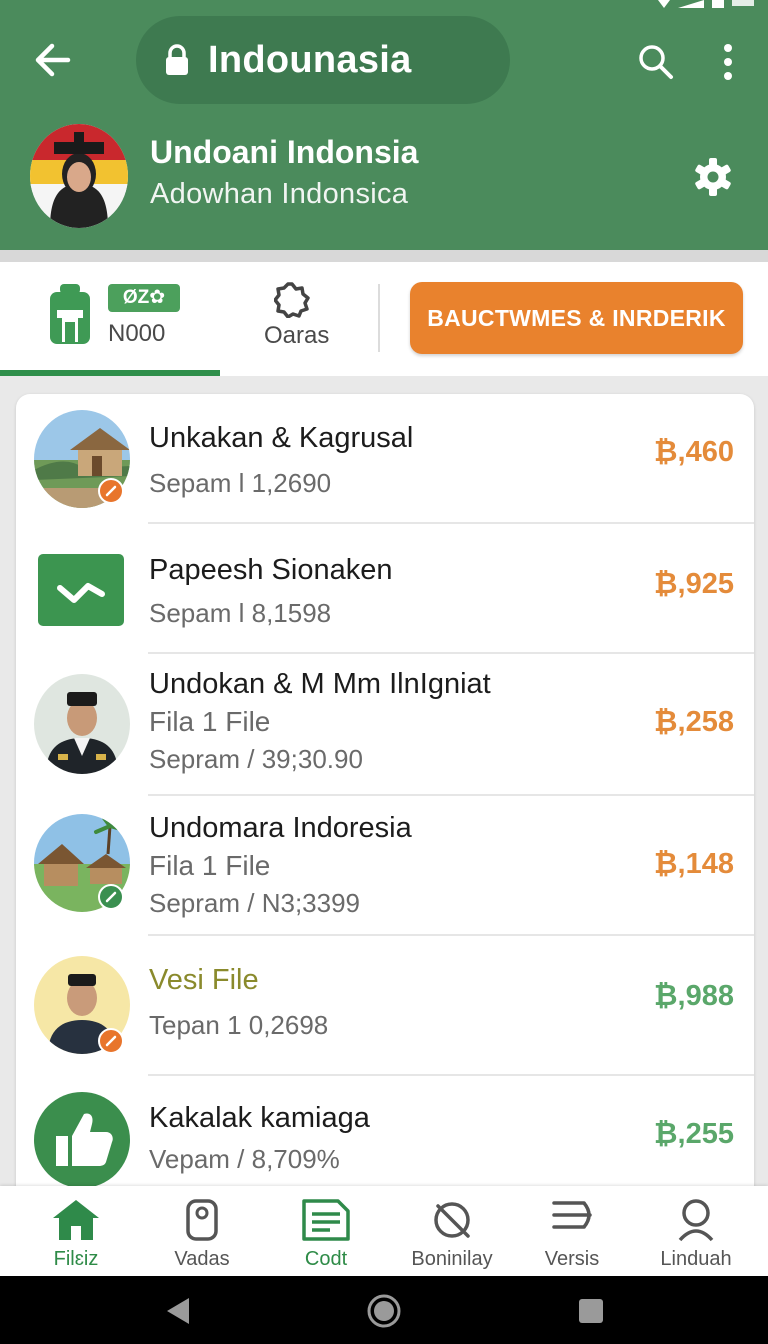  What do you see at coordinates (240, 613) in the screenshot?
I see `item-meta: Sepam l 8,1598` at bounding box center [240, 613].